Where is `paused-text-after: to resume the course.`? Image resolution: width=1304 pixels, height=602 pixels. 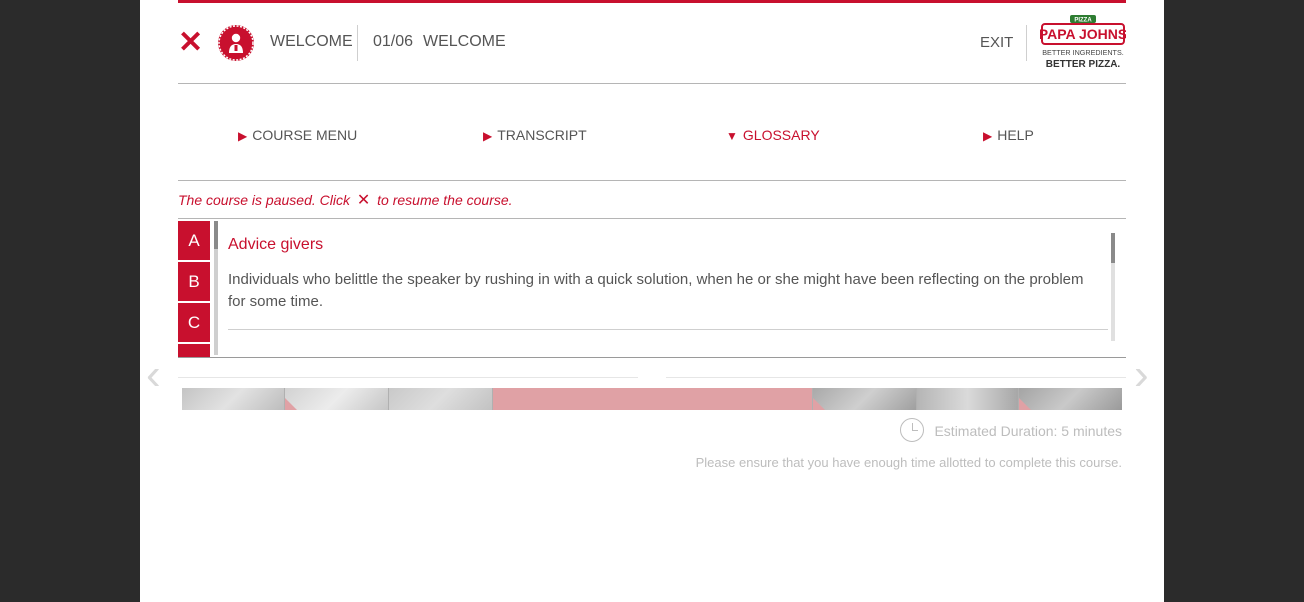
paused-text-after: to resume the course. is located at coordinates (445, 200).